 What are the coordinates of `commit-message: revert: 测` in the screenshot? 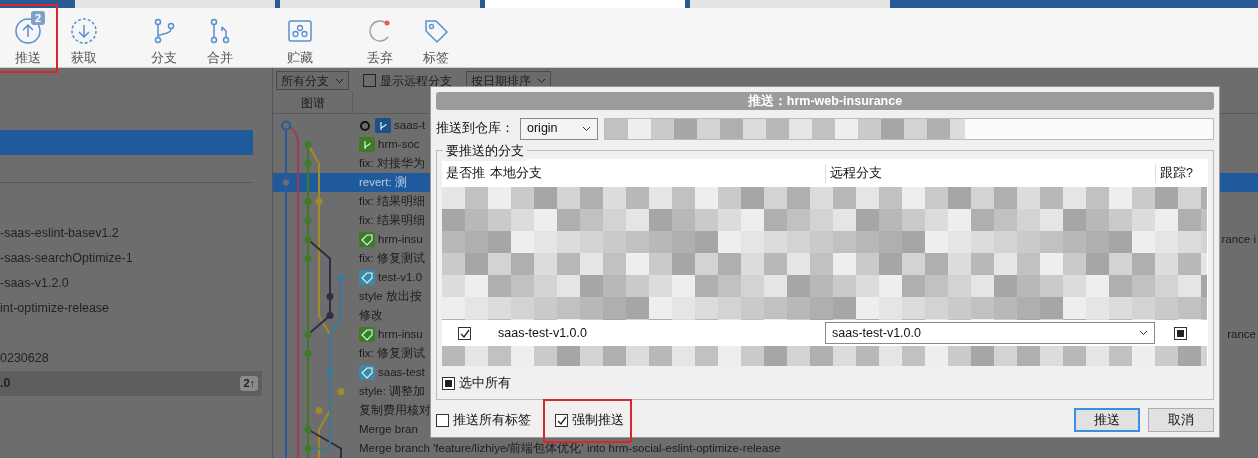 It's located at (383, 182).